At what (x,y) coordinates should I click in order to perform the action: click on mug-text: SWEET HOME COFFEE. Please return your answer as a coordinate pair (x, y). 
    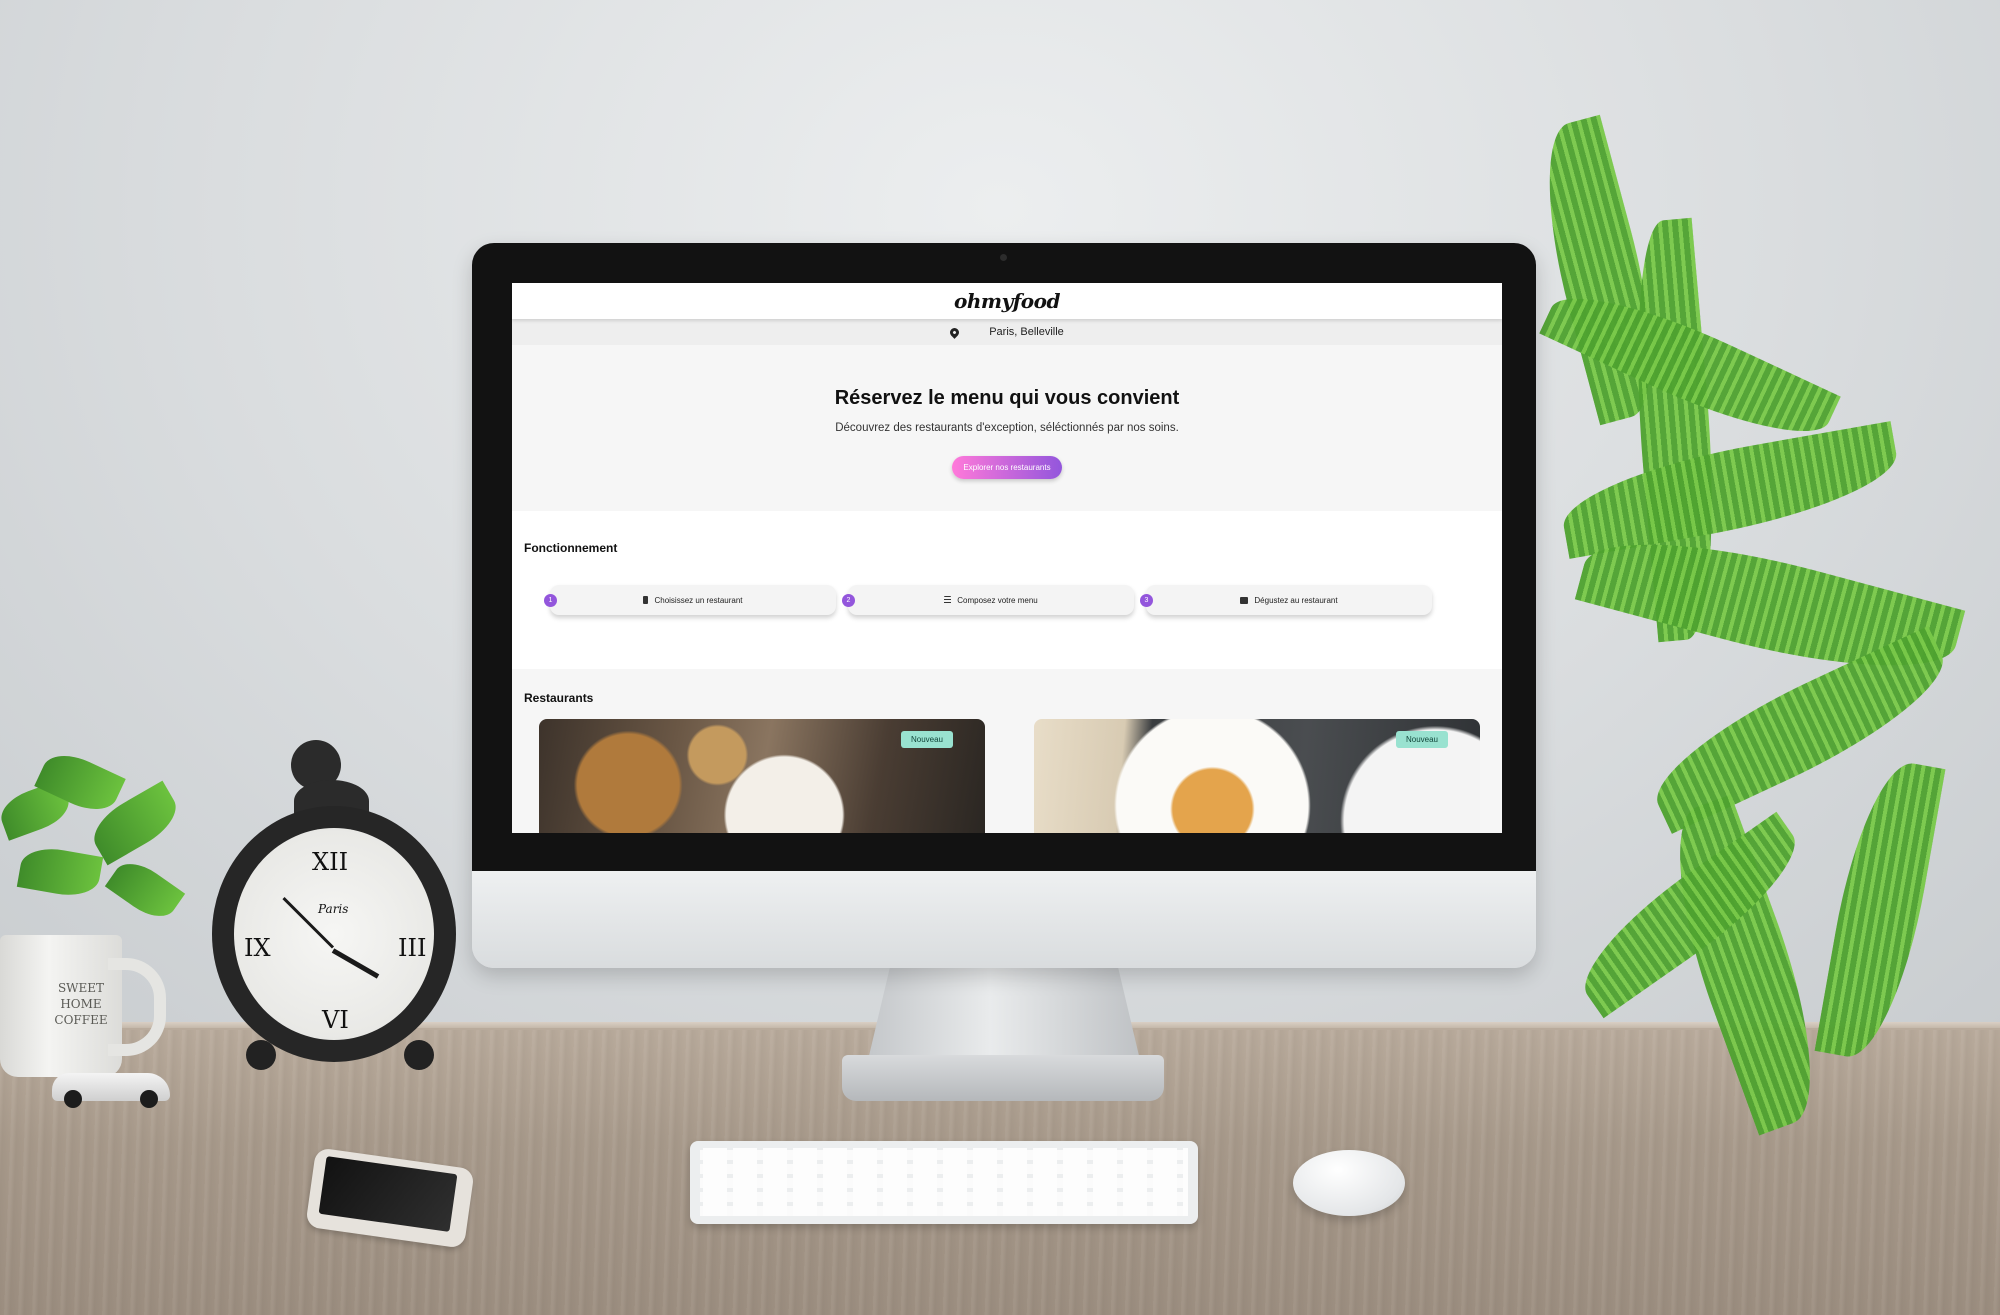
    Looking at the image, I should click on (81, 1004).